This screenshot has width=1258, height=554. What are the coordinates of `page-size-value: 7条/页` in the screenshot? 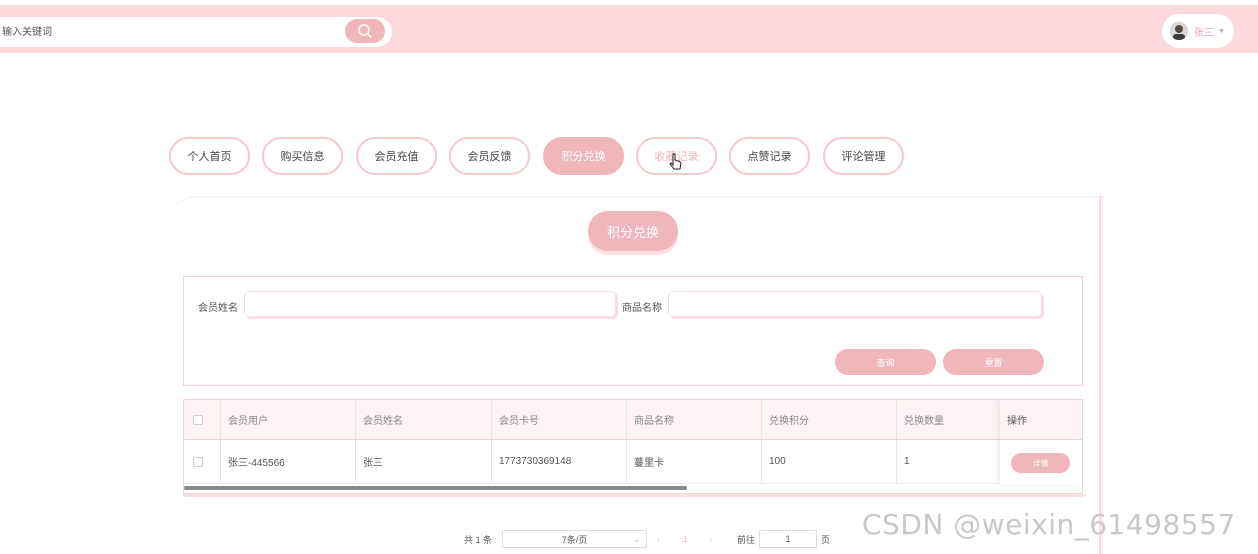 It's located at (574, 539).